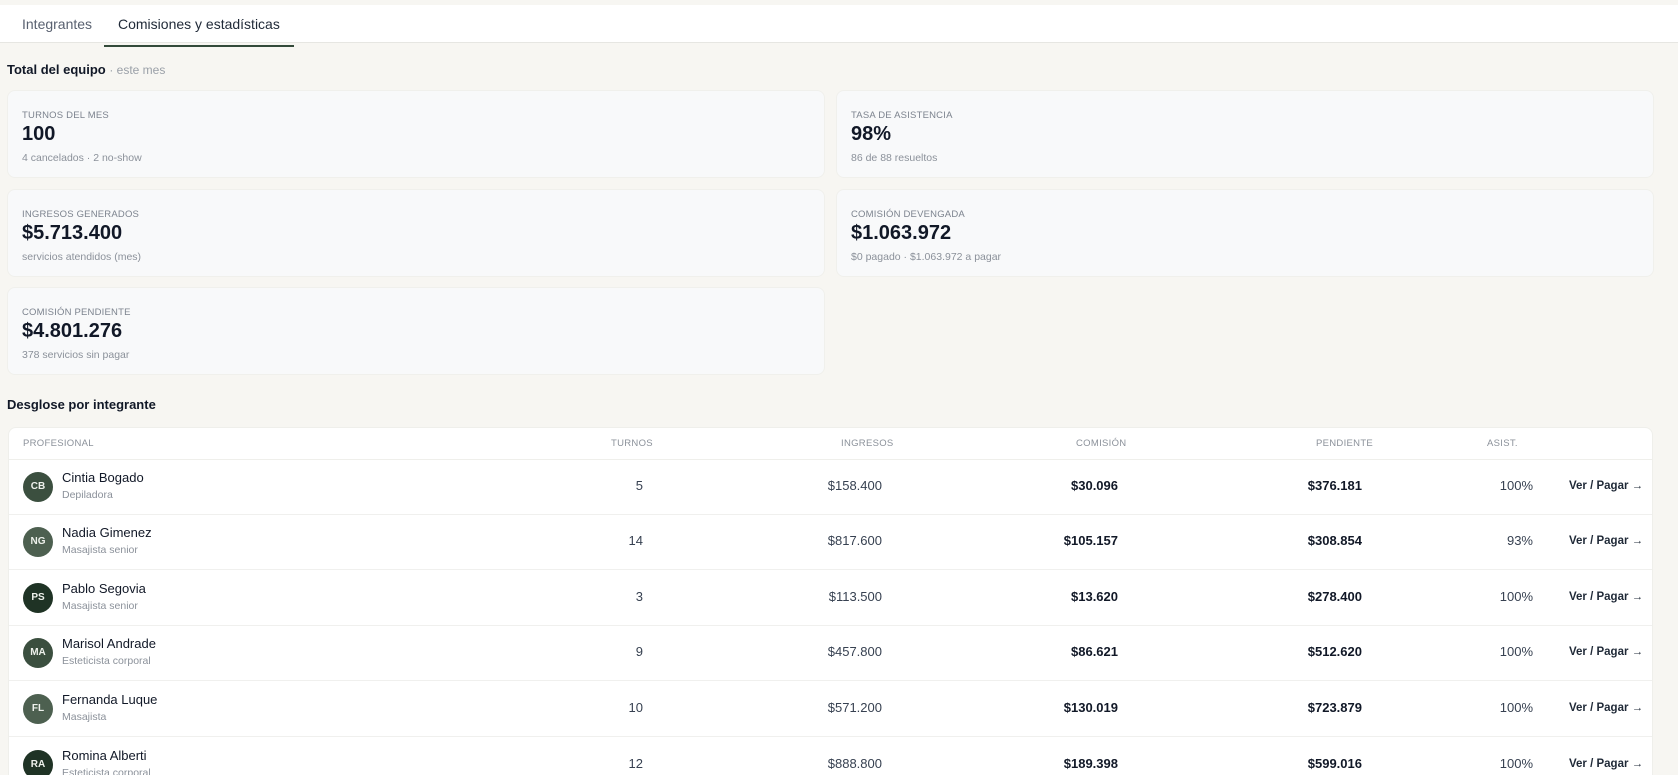 The width and height of the screenshot is (1678, 775). I want to click on tab-bar: Integrantes Comisiones y estadísticas, so click(839, 23).